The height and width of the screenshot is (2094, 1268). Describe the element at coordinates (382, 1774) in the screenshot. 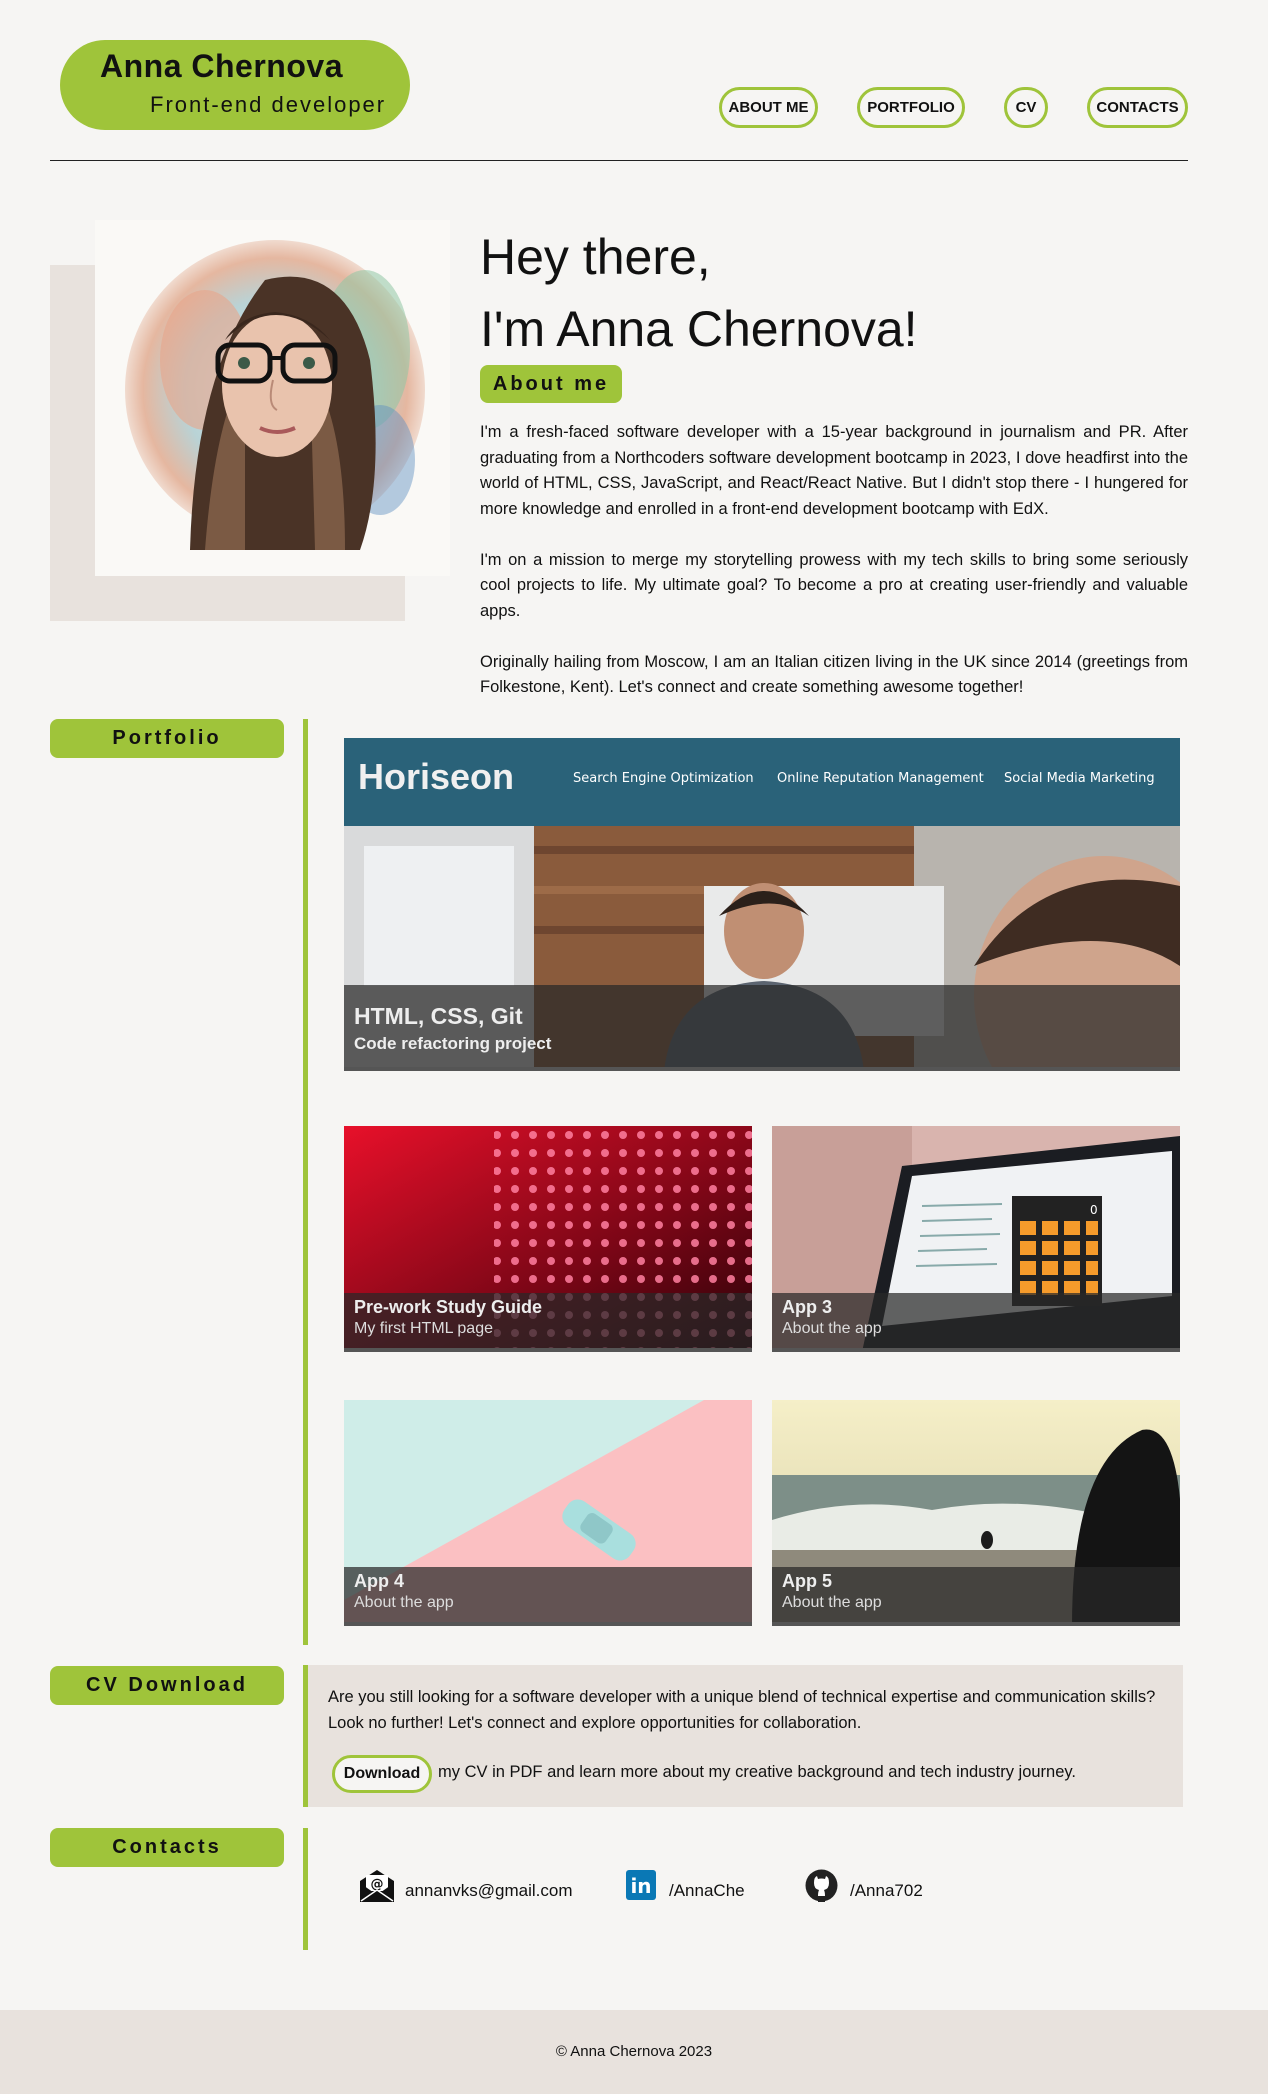

I see `download-button: Download` at that location.